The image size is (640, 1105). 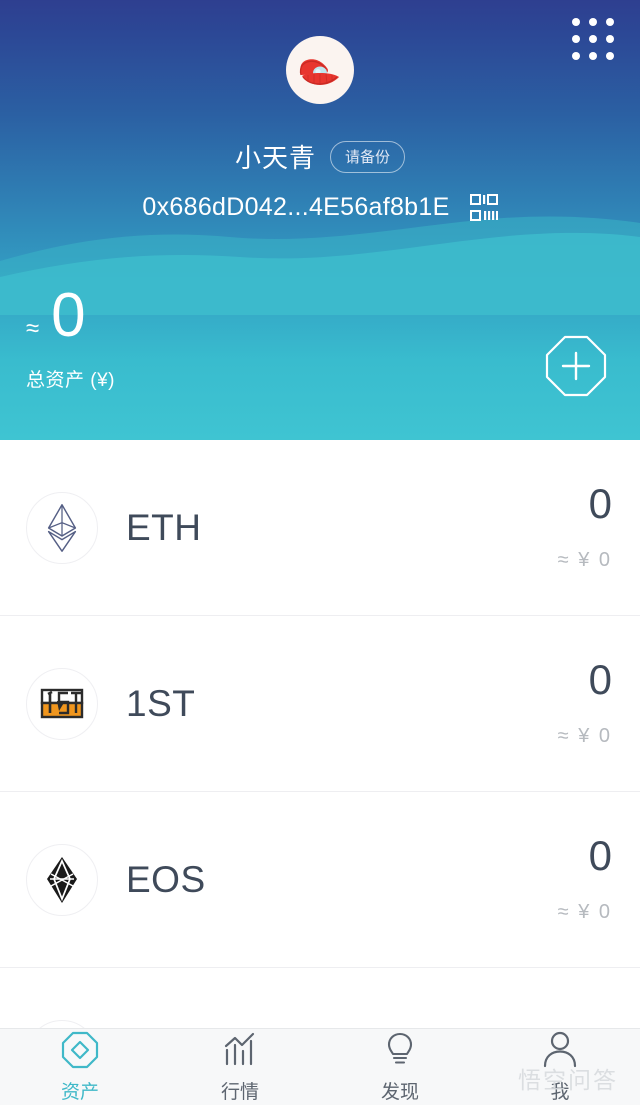 I want to click on plus-octagon-icon, so click(x=576, y=366).